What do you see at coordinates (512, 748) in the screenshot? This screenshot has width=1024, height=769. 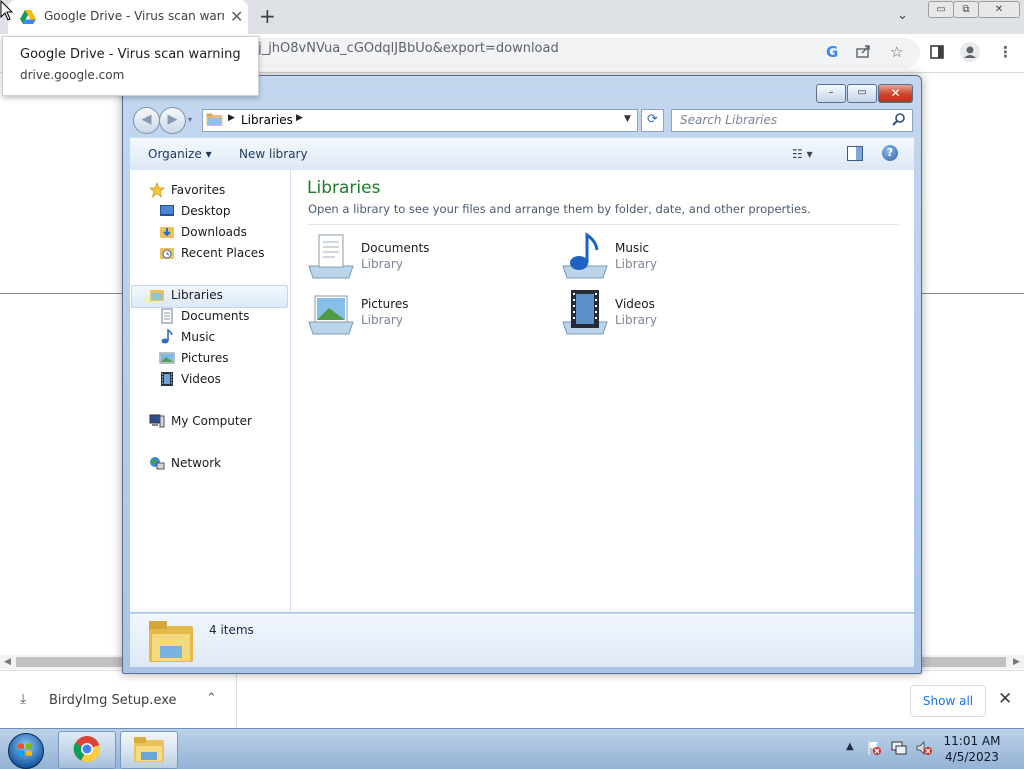 I see `windows-taskbar: ▲ 11:01 AM 4/5/2023` at bounding box center [512, 748].